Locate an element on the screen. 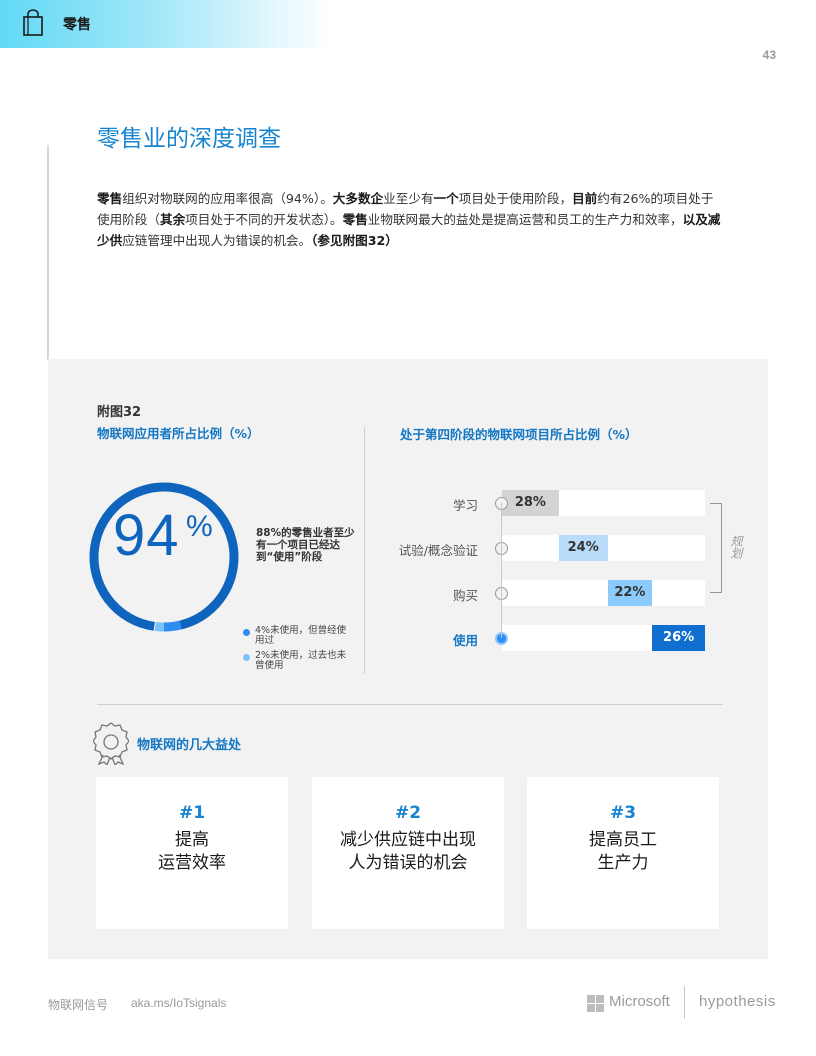 Image resolution: width=816 pixels, height=1056 pixels. bar-category-label: 购买 is located at coordinates (465, 595).